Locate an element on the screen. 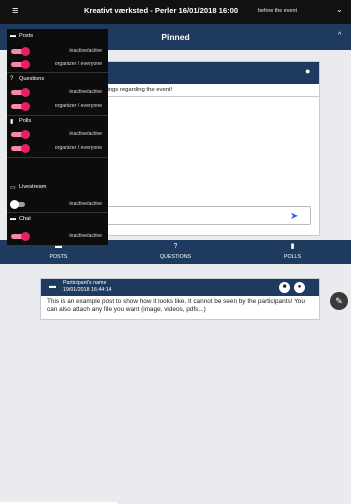  questions-active-toggle-row: inactive/active is located at coordinates (57, 93).